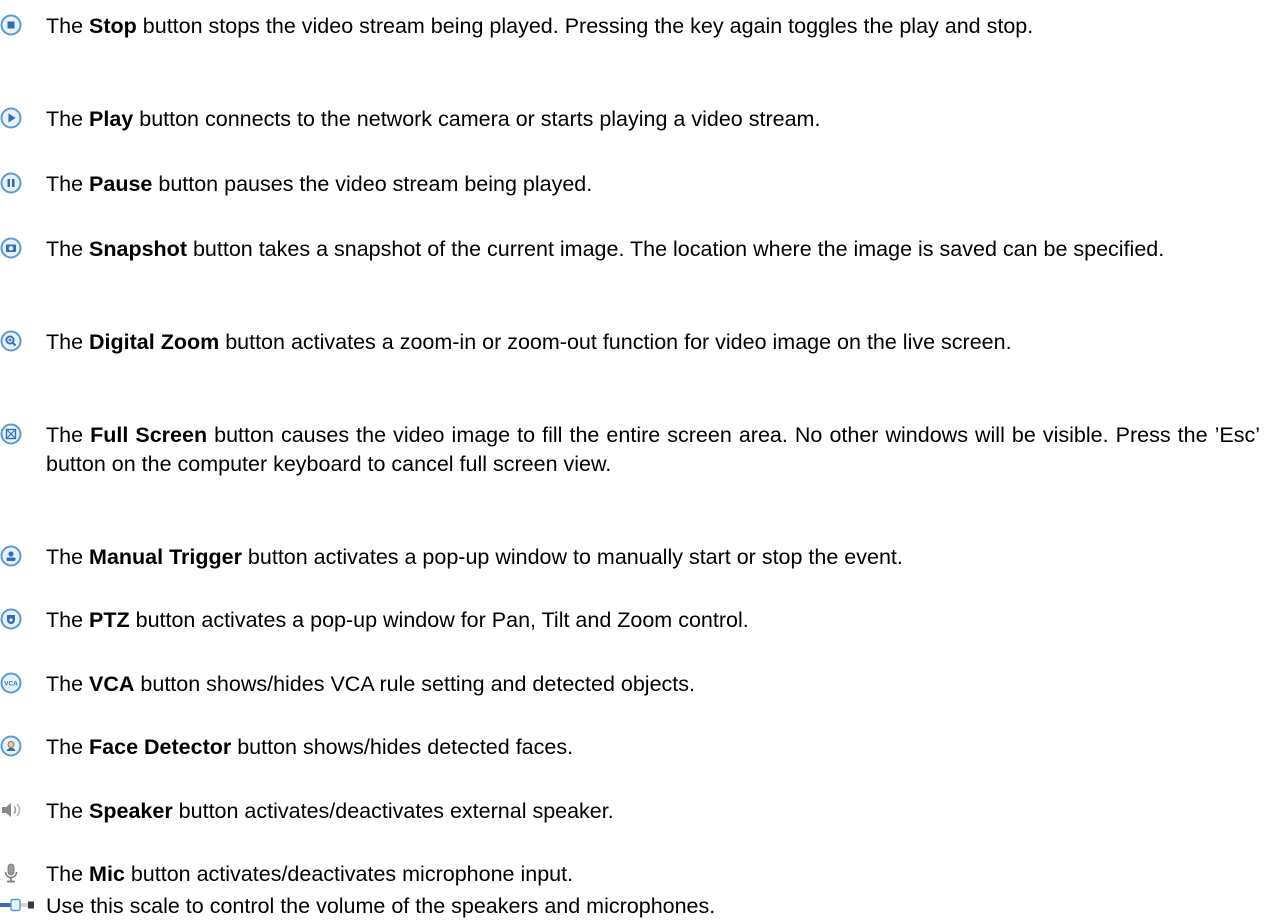  Describe the element at coordinates (149, 435) in the screenshot. I see `button-name: Full Screen` at that location.